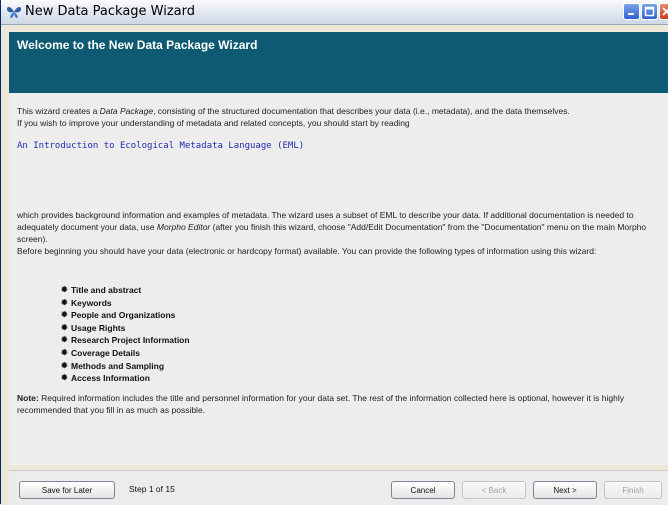 The image size is (668, 505). Describe the element at coordinates (28, 398) in the screenshot. I see `note-label: Note:` at that location.